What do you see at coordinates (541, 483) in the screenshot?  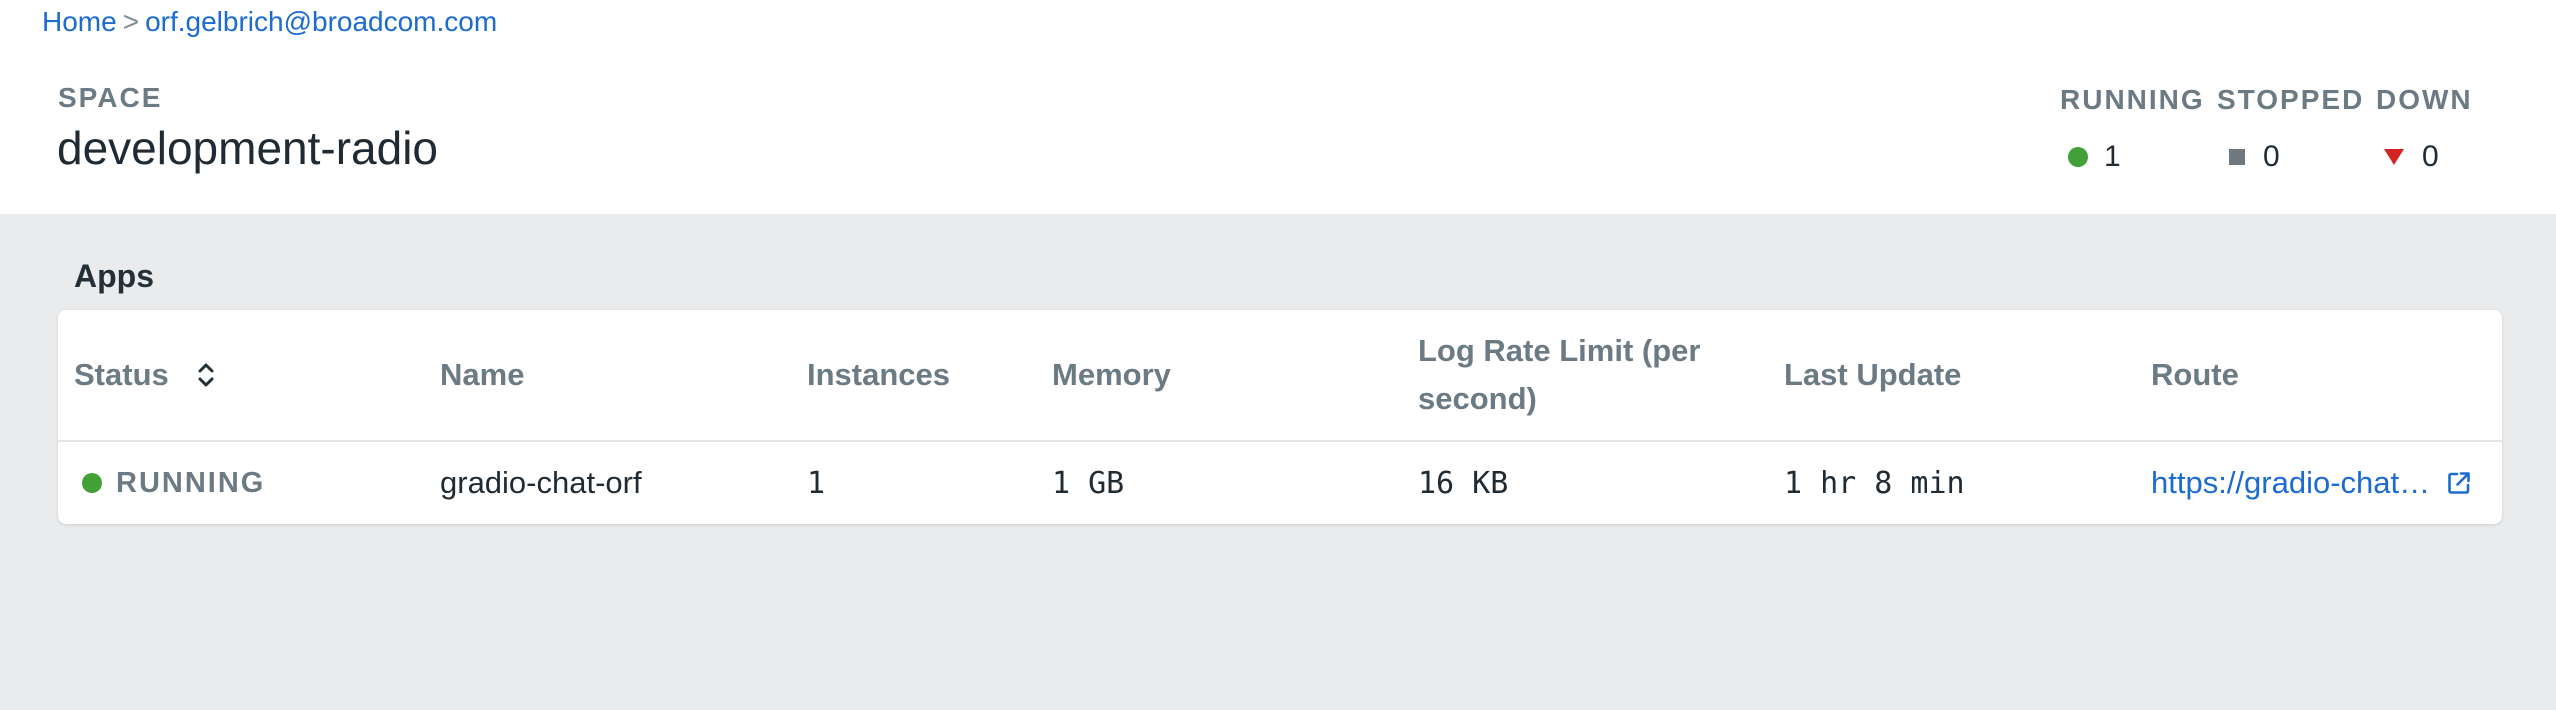 I see `app-name: gradio-chat-orf` at bounding box center [541, 483].